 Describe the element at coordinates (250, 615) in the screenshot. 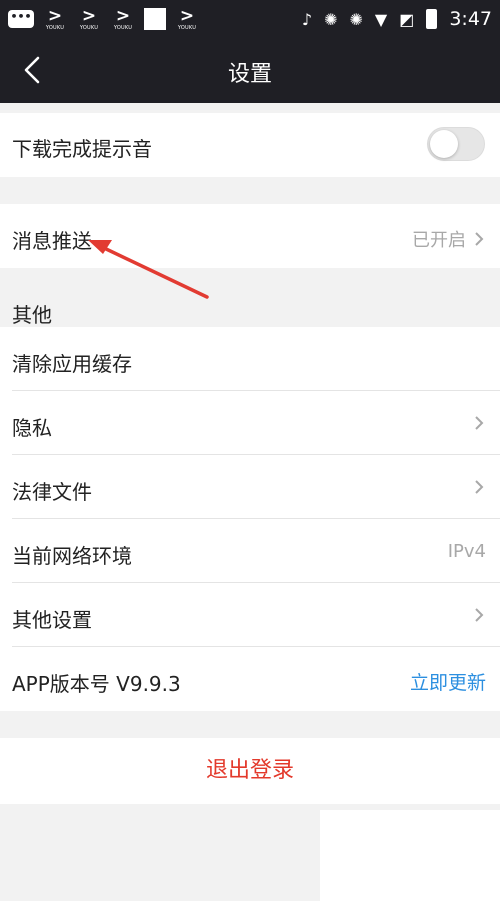

I see `other-settings-row: 其他设置` at that location.